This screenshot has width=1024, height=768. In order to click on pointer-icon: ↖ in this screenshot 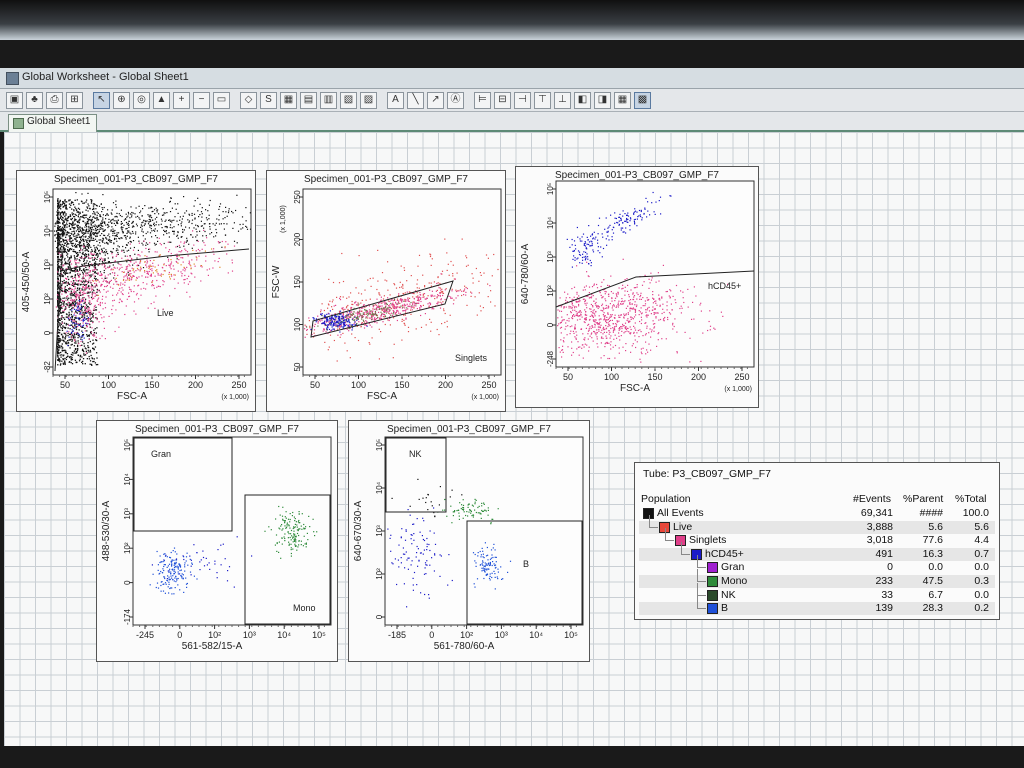, I will do `click(101, 100)`.